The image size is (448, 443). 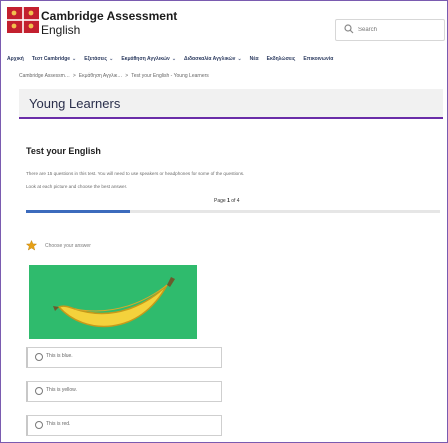 I want to click on answer-option-1: This is blue., so click(x=124, y=357).